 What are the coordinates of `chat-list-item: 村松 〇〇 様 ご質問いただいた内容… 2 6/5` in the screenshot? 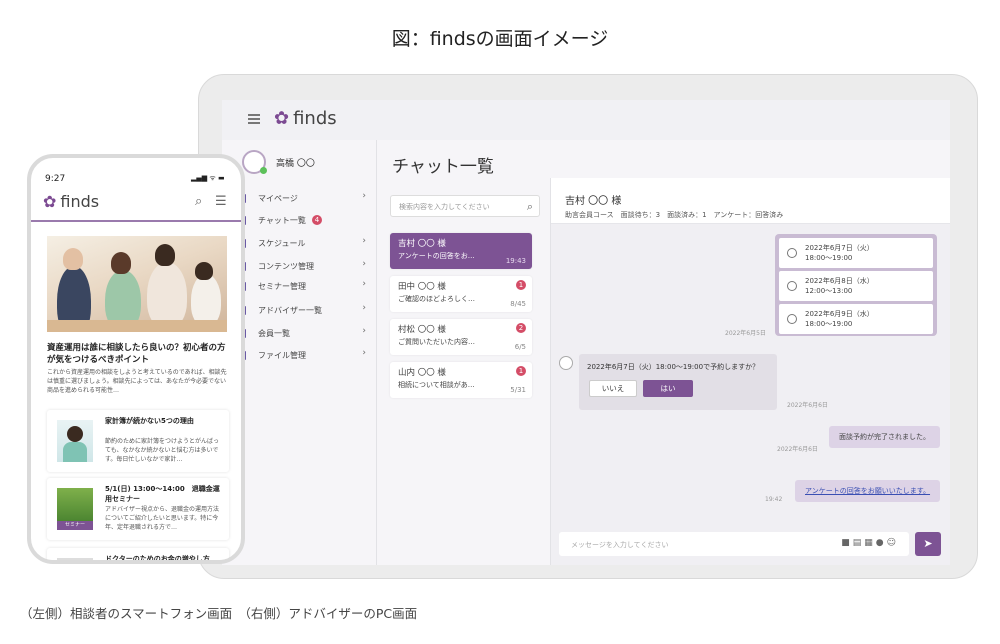 It's located at (461, 337).